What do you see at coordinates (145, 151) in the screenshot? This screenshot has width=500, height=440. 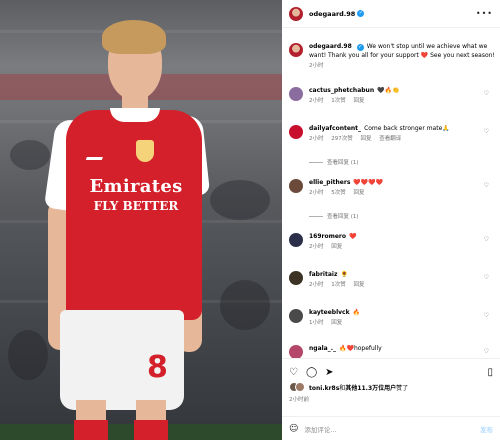 I see `club-crest` at bounding box center [145, 151].